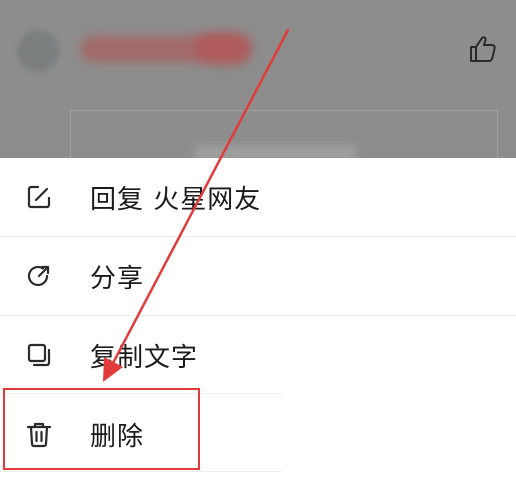  What do you see at coordinates (117, 278) in the screenshot?
I see `share-label: 分享` at bounding box center [117, 278].